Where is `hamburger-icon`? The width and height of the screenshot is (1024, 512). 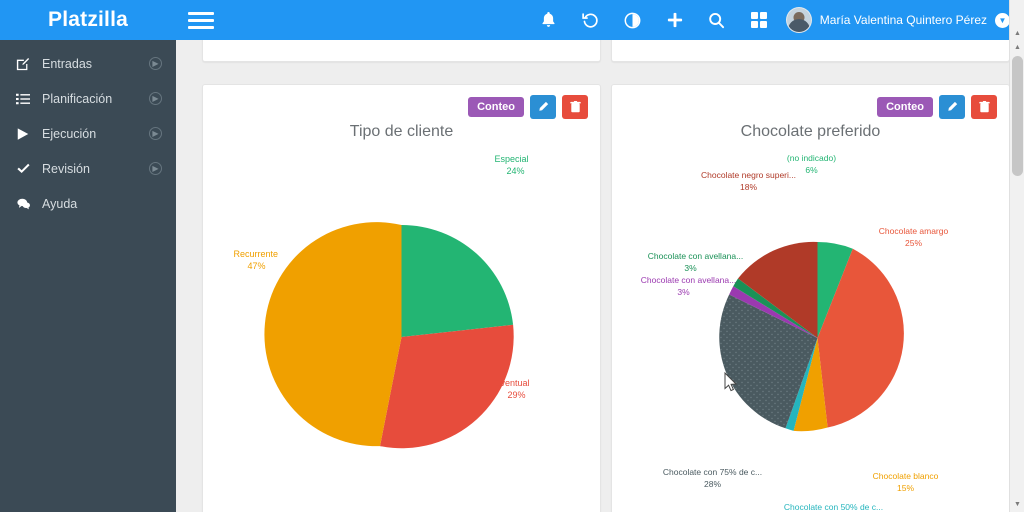
hamburger-icon is located at coordinates (201, 20).